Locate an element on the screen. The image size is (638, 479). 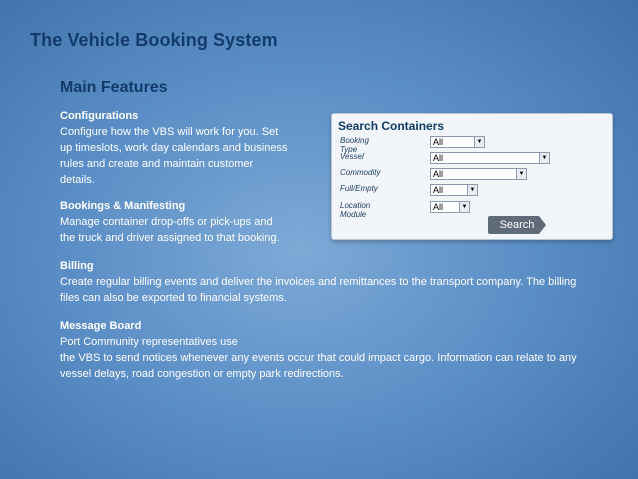
panel-title: Search Containers is located at coordinates (391, 126).